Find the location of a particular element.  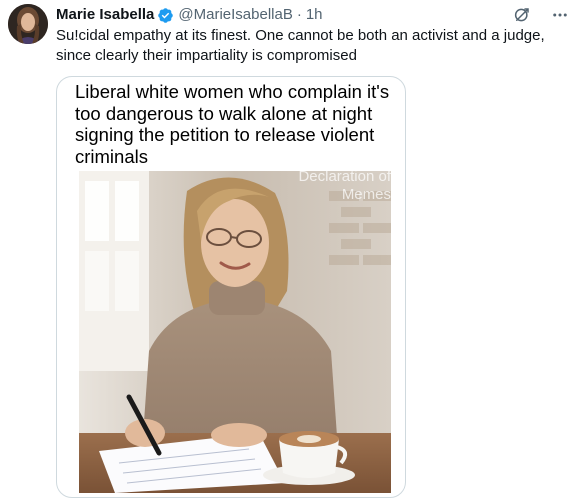

grok-icon is located at coordinates (522, 15).